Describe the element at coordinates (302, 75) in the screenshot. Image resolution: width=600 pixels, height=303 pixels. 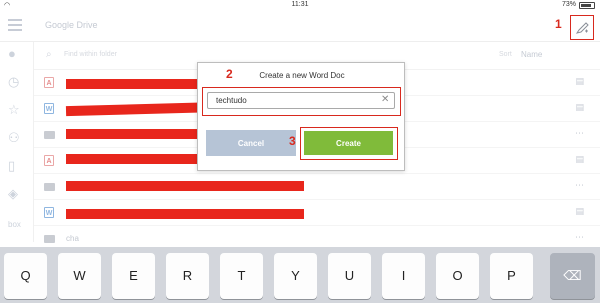
I see `dialog-title: Create a new Word Doc` at that location.